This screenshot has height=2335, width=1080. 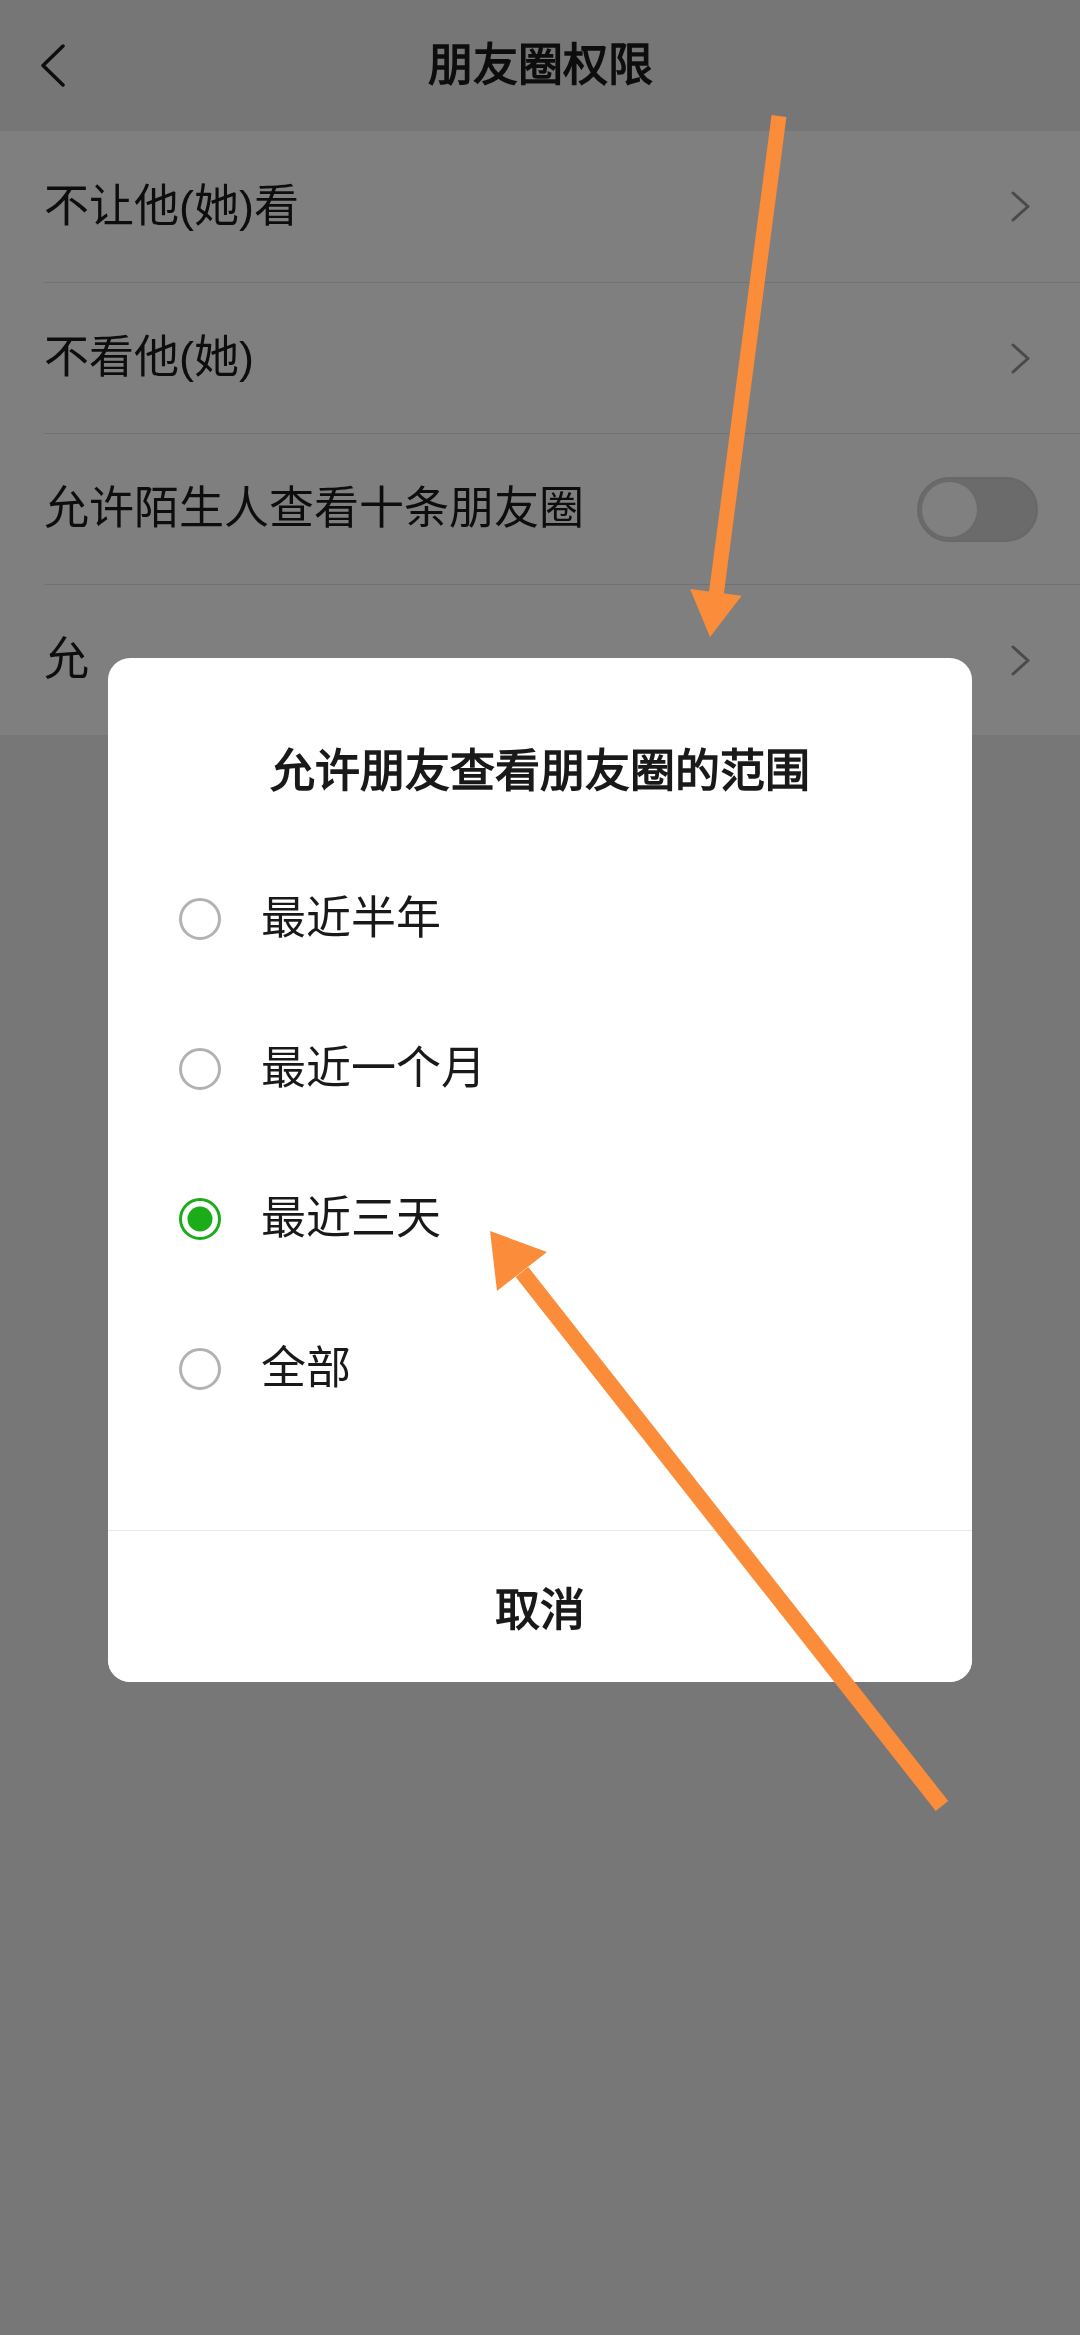 I want to click on setting-label: 不看他(她), so click(x=149, y=358).